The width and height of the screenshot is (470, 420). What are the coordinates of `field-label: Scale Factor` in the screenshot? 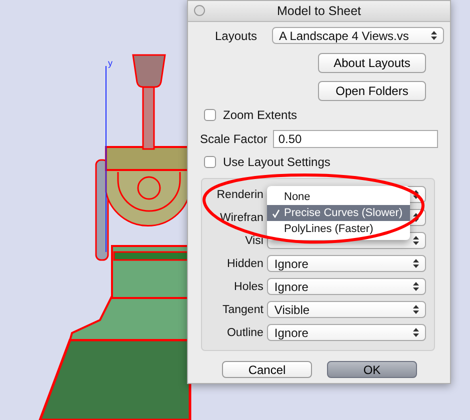 It's located at (234, 139).